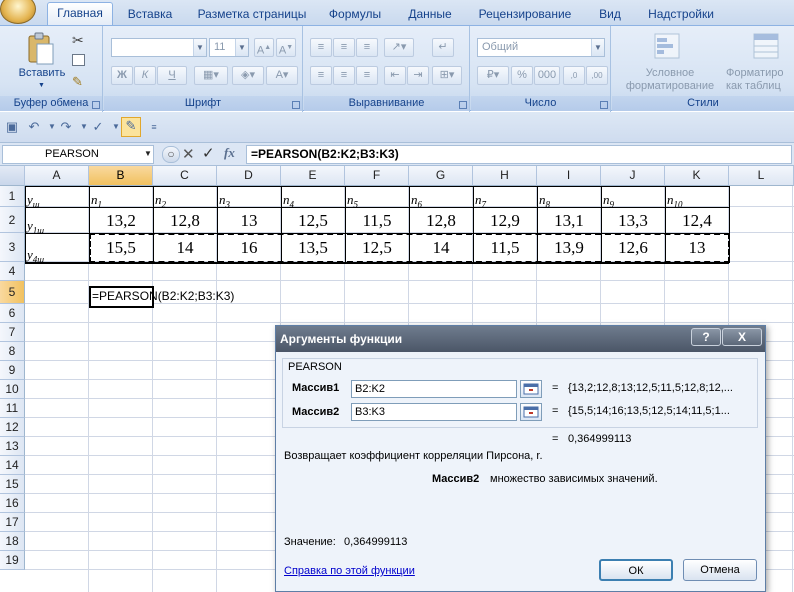  I want to click on fill-color-button: ◈▾, so click(248, 75).